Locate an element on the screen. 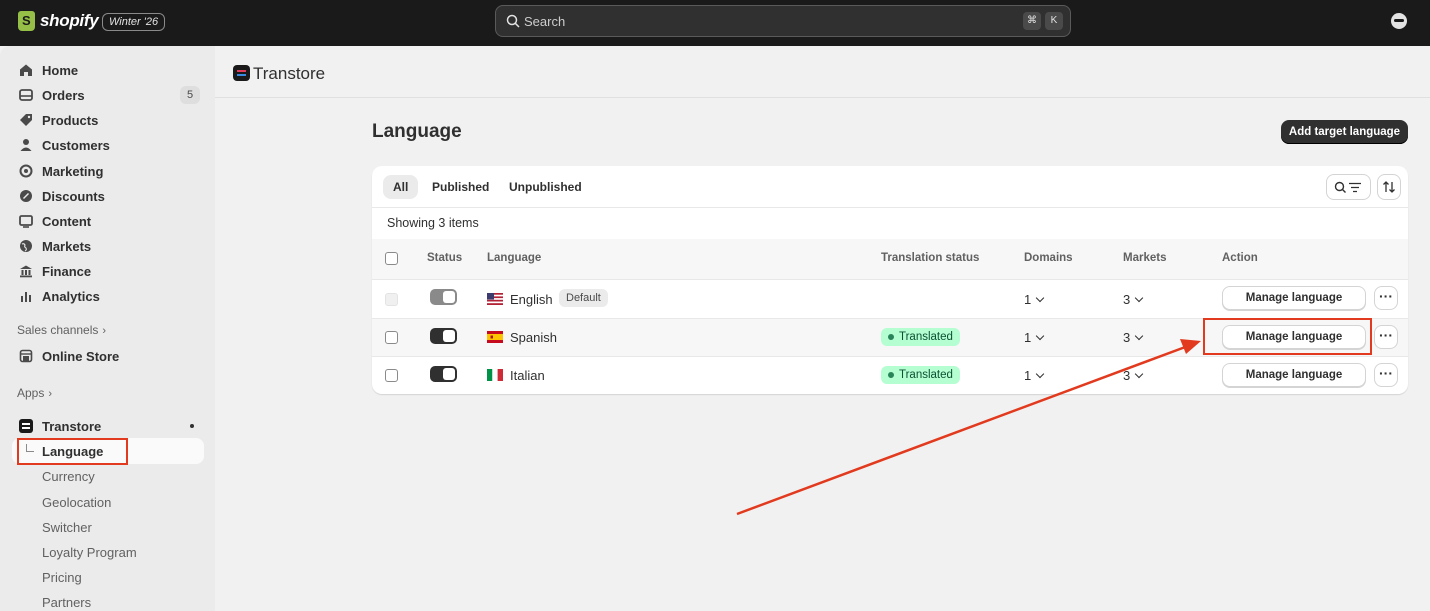 The width and height of the screenshot is (1430, 611). select-all-checkbox is located at coordinates (391, 258).